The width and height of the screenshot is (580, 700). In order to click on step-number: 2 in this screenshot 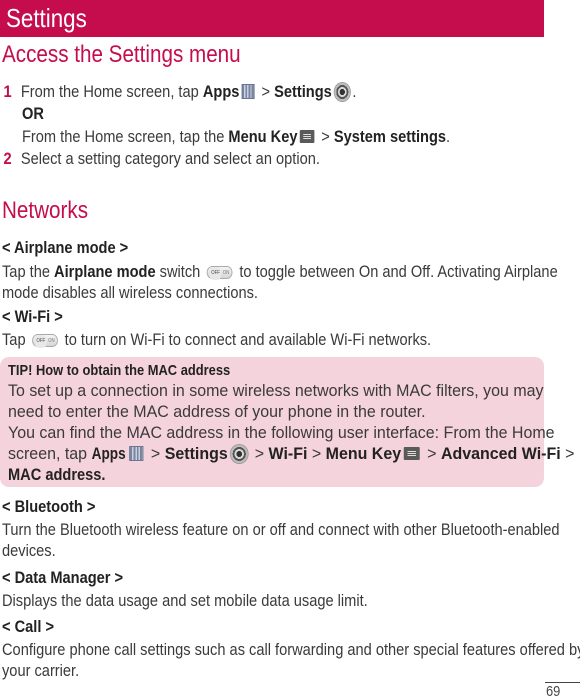, I will do `click(7, 158)`.